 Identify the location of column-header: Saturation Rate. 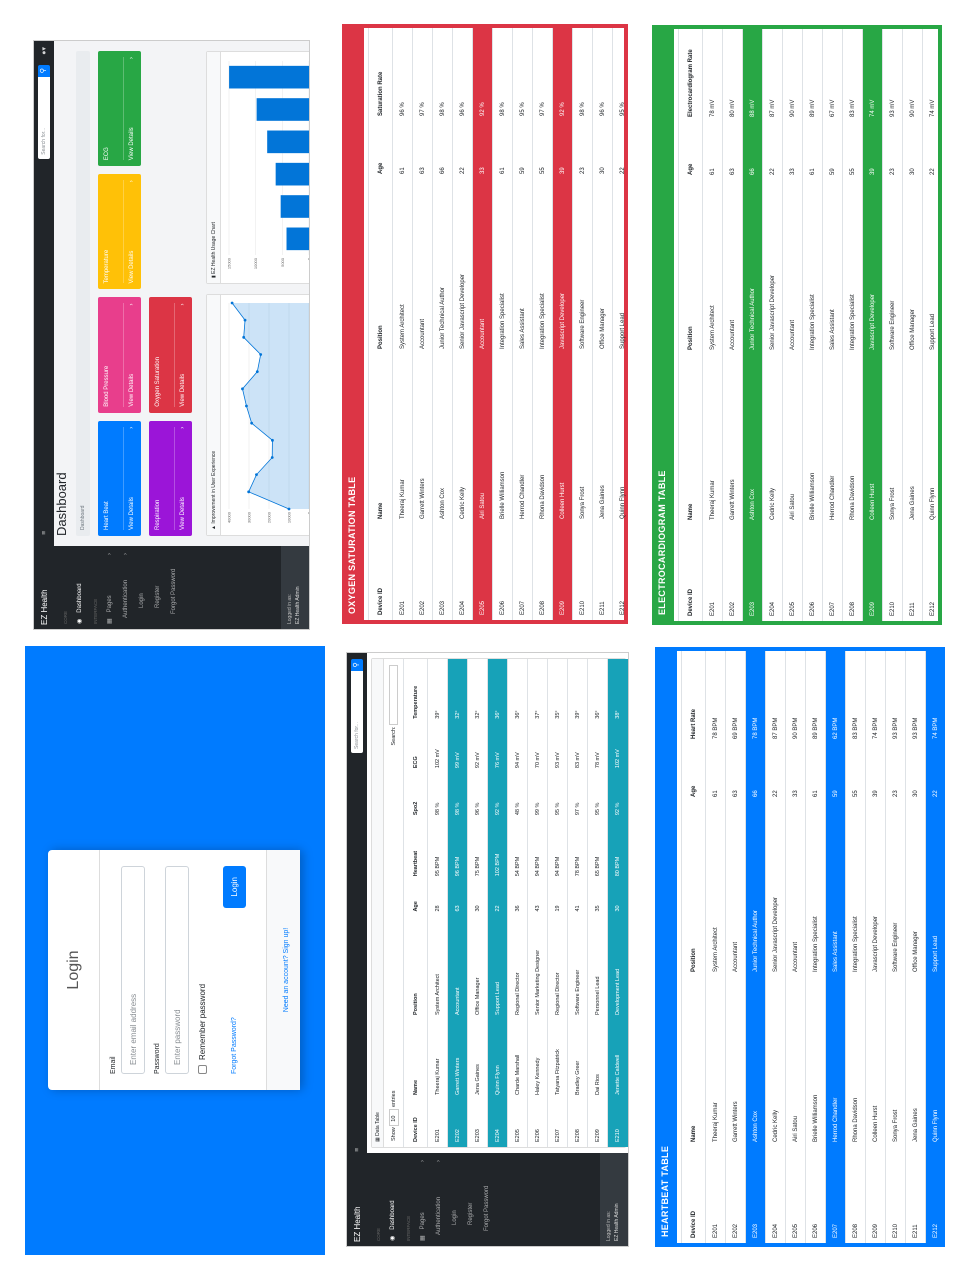
(380, 74).